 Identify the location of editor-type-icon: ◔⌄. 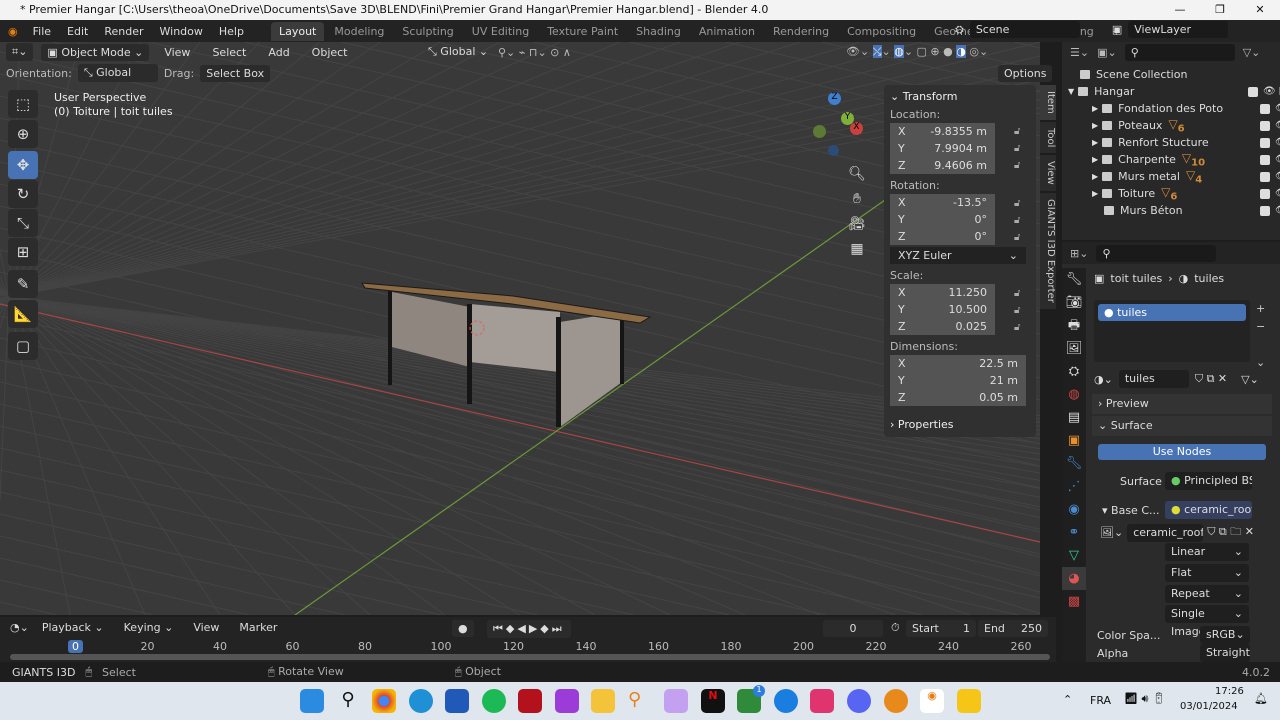
(19, 627).